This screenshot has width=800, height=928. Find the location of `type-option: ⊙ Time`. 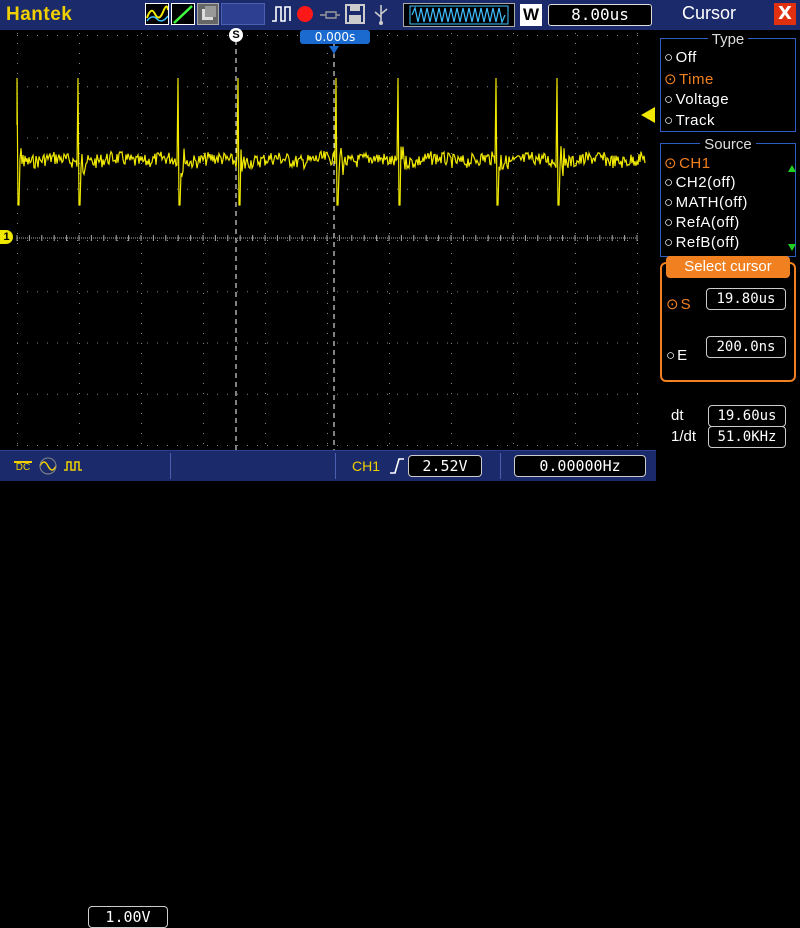

type-option: ⊙ Time is located at coordinates (689, 79).